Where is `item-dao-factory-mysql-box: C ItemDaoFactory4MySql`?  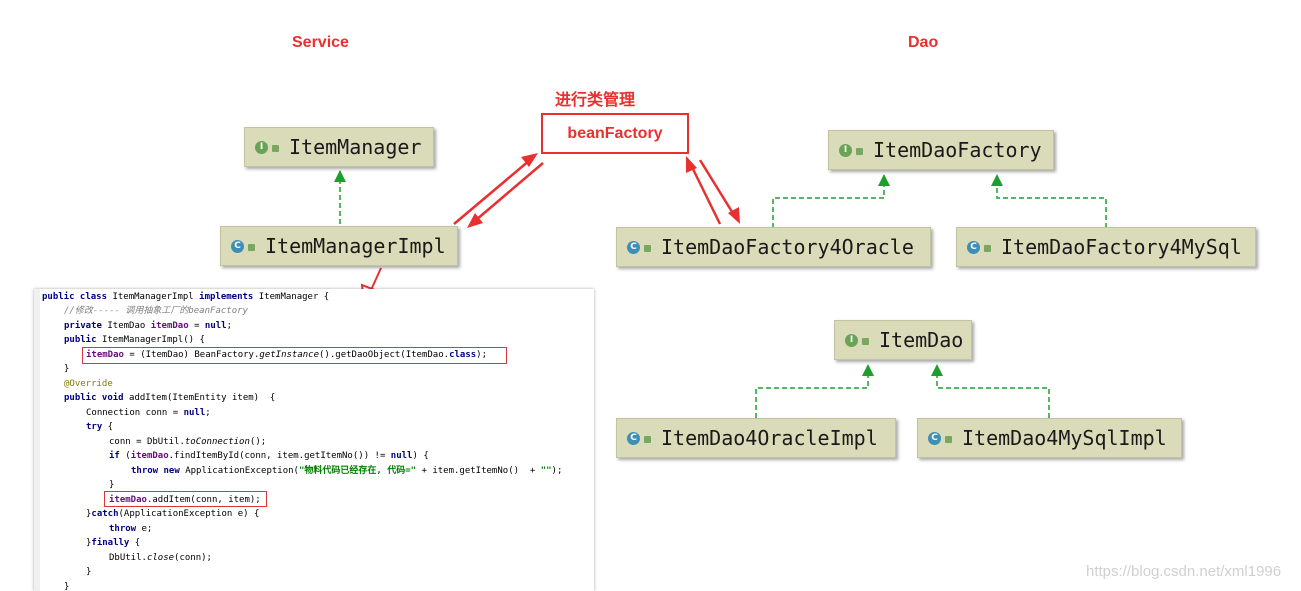 item-dao-factory-mysql-box: C ItemDaoFactory4MySql is located at coordinates (1106, 247).